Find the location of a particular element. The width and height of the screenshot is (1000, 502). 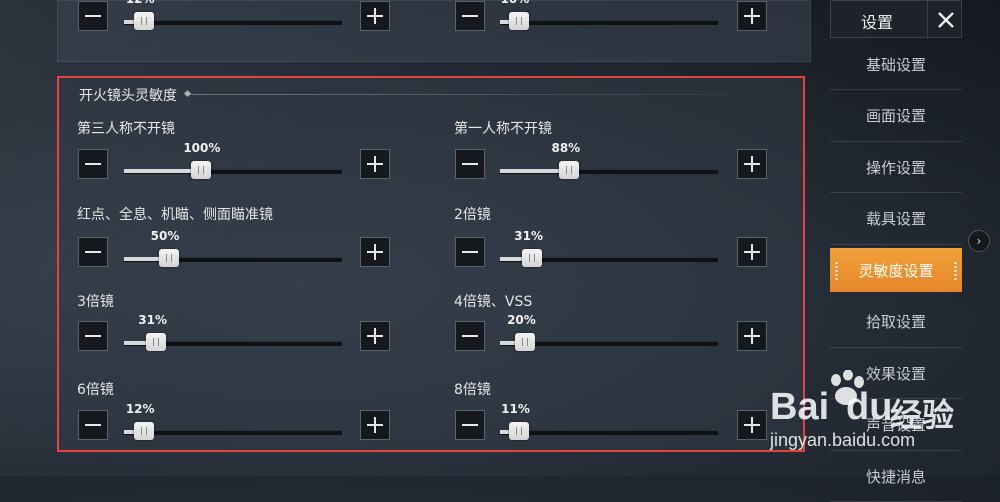

sensitivity-slider: 20% is located at coordinates (609, 334).